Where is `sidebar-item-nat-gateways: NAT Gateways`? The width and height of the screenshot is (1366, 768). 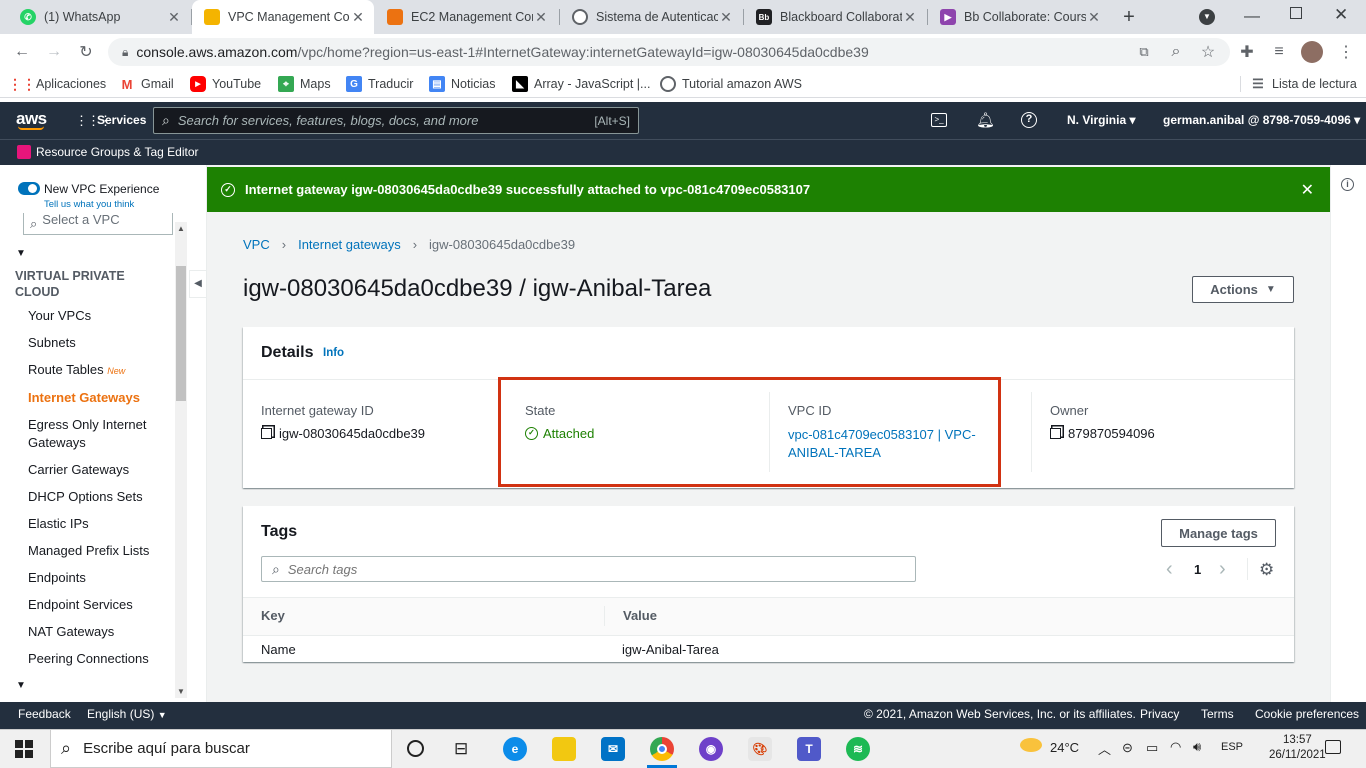
sidebar-item-nat-gateways: NAT Gateways is located at coordinates (98, 632).